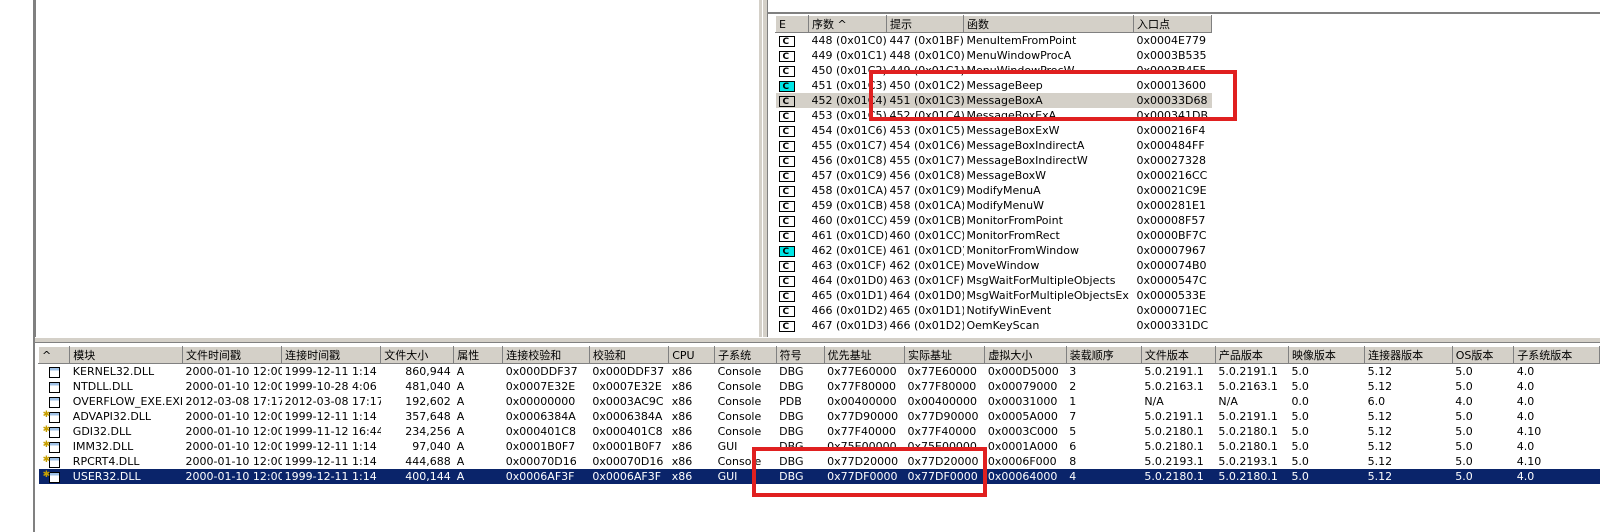 This screenshot has width=1600, height=532. What do you see at coordinates (847, 24) in the screenshot?
I see `exports-col-ordinal: 序数 ^` at bounding box center [847, 24].